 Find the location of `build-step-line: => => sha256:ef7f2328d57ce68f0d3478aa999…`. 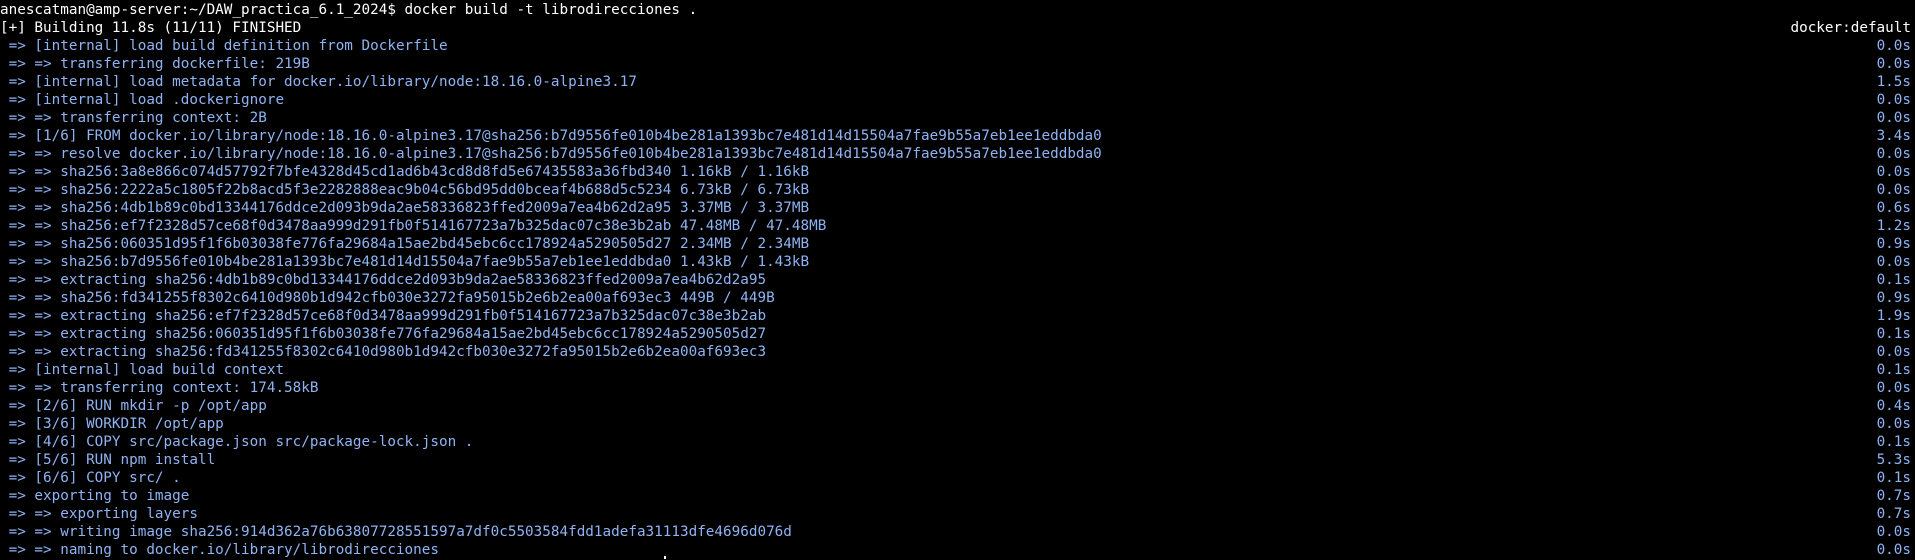

build-step-line: => => sha256:ef7f2328d57ce68f0d3478aa999… is located at coordinates (957, 226).